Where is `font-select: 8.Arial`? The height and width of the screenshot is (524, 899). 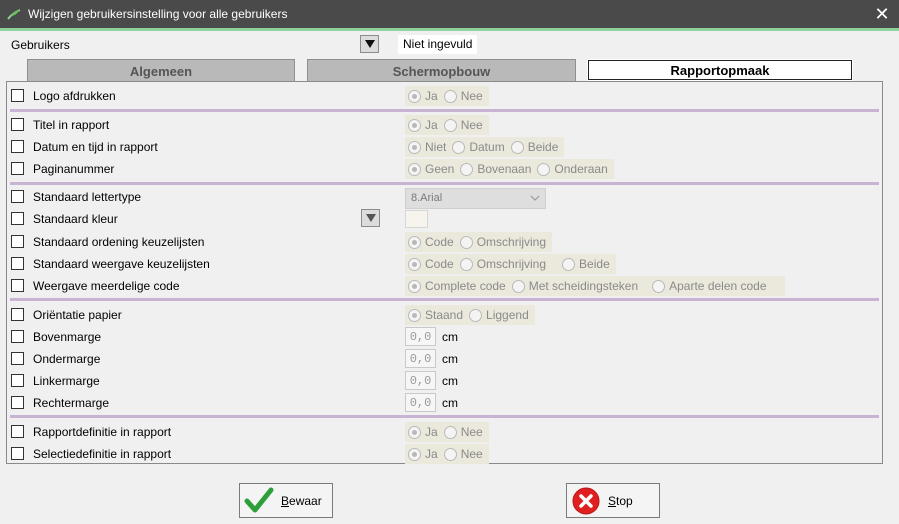 font-select: 8.Arial is located at coordinates (475, 198).